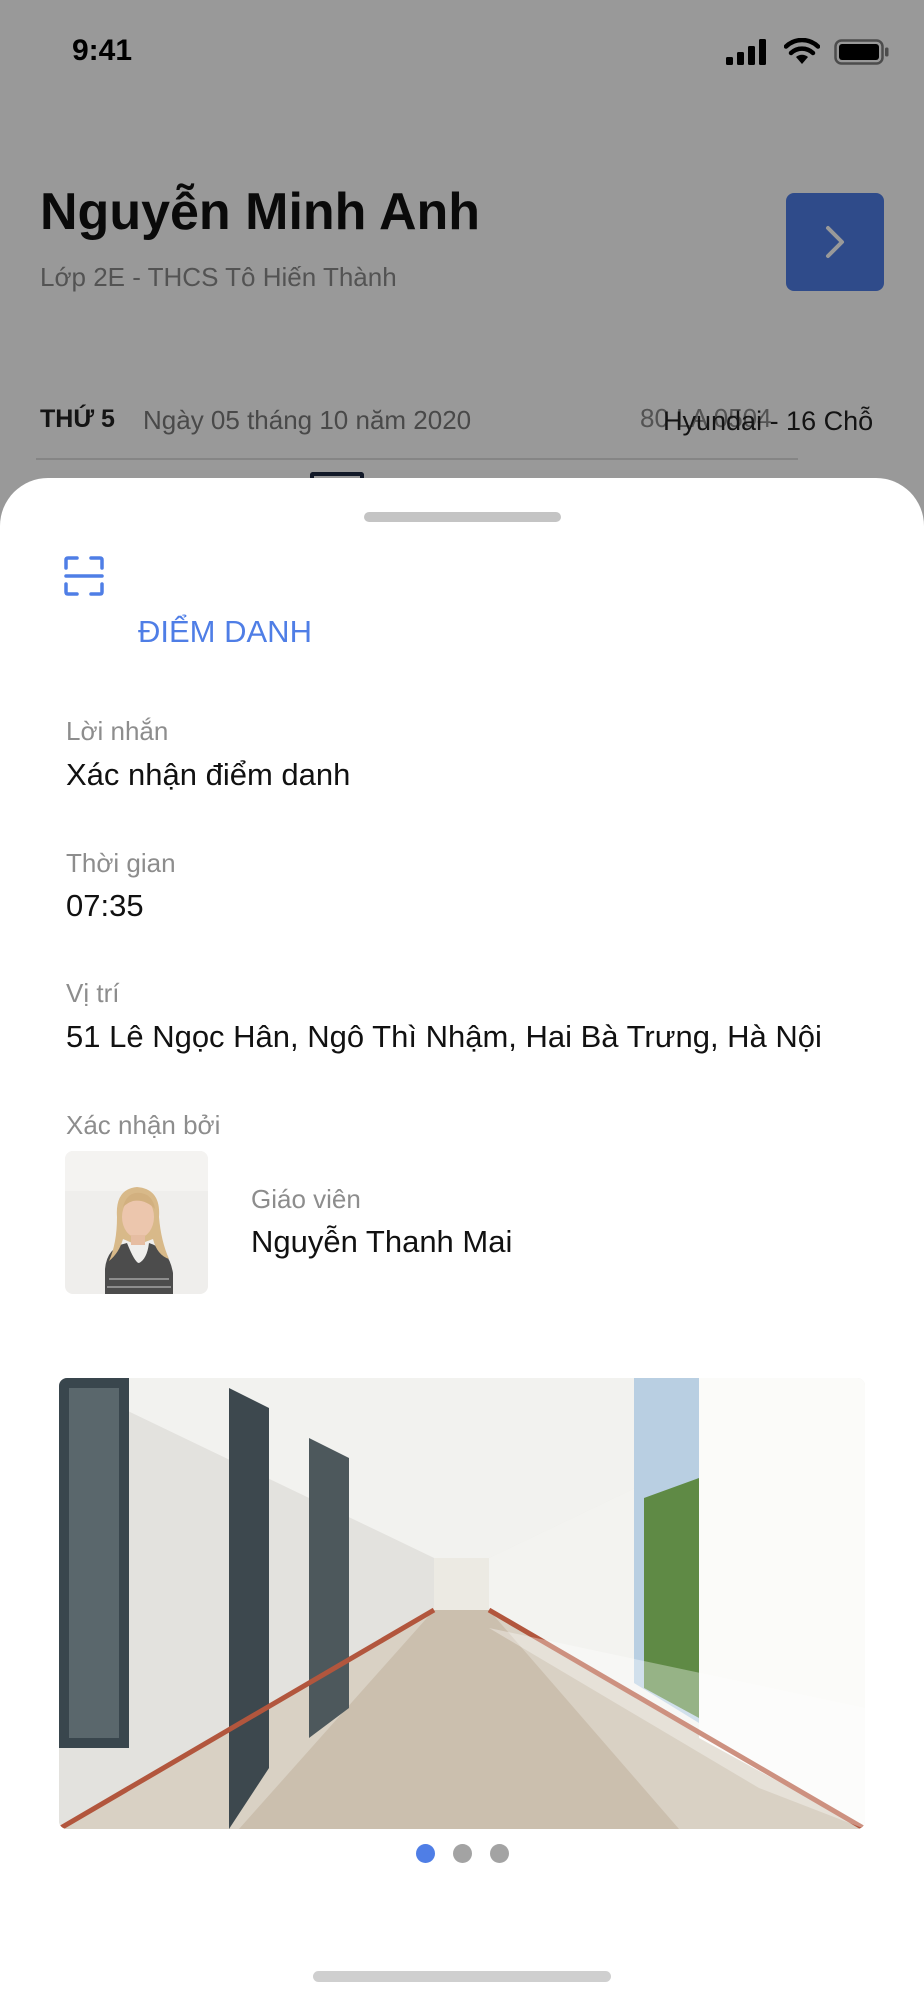  I want to click on message-label: Lời nhắn, so click(117, 731).